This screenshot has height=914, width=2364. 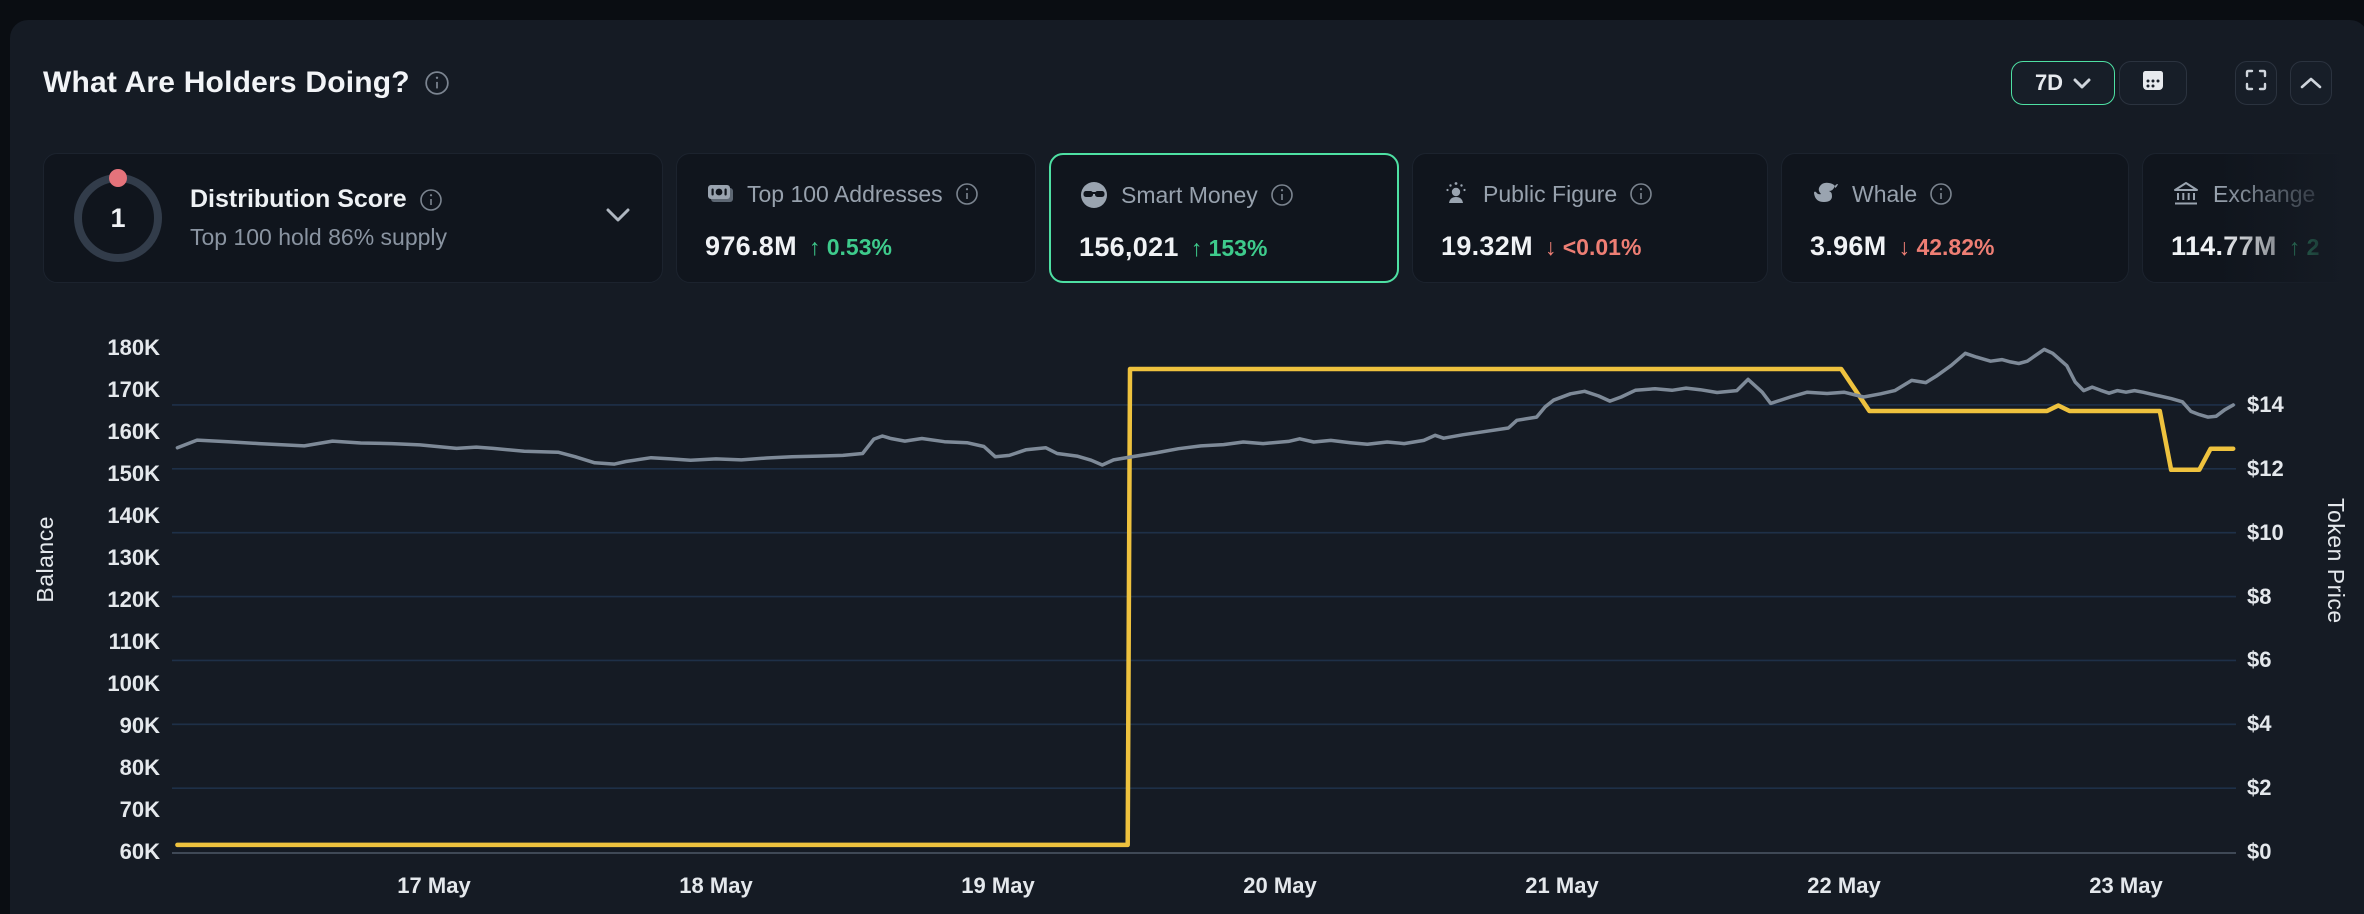 I want to click on price-tick-label: $2, so click(x=2259, y=788).